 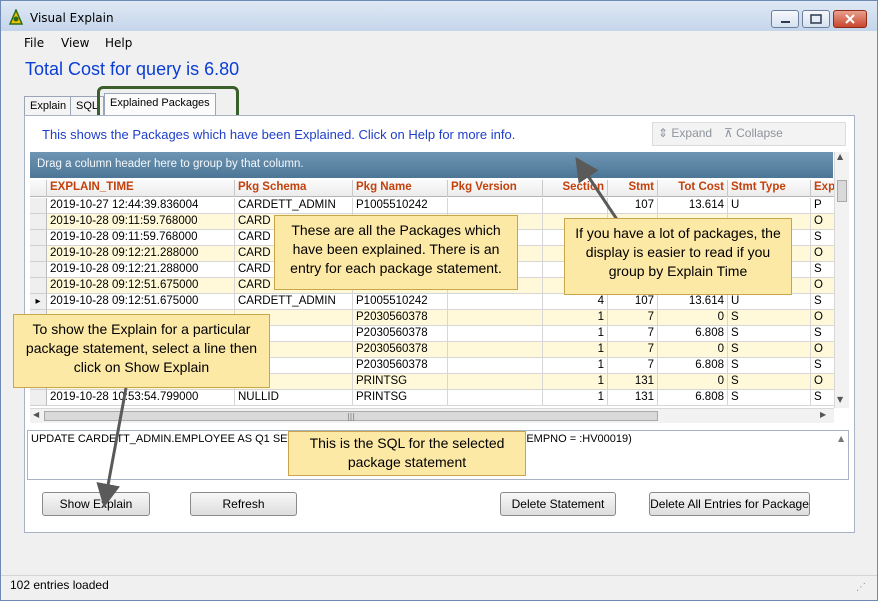 What do you see at coordinates (48, 105) in the screenshot?
I see `tab-explain: Explain` at bounding box center [48, 105].